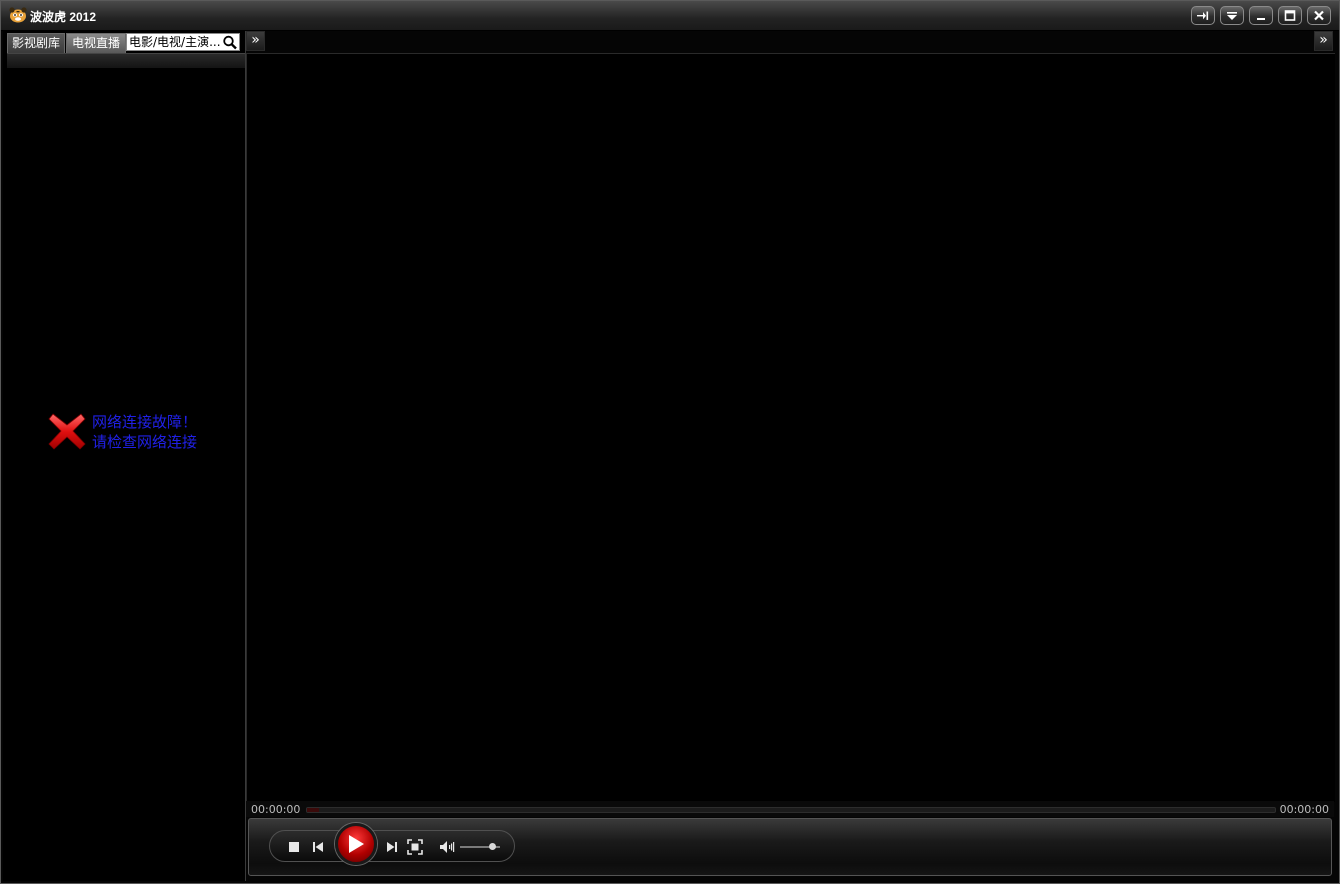 The height and width of the screenshot is (884, 1340). I want to click on title-bar: 波波虎 2012, so click(670, 16).